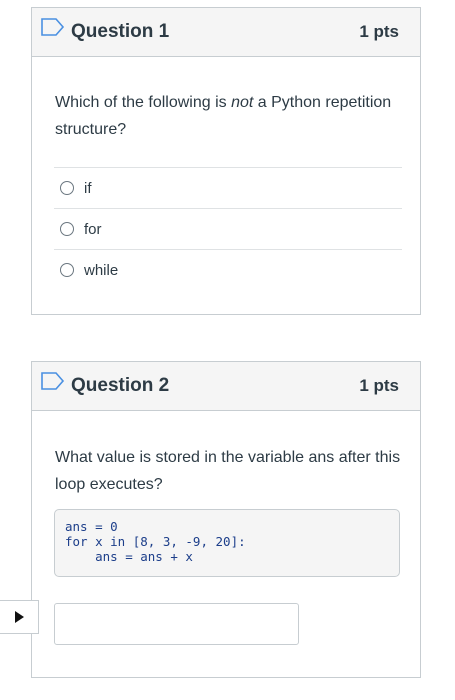 The width and height of the screenshot is (455, 700). Describe the element at coordinates (228, 269) in the screenshot. I see `answer-option-while: while` at that location.